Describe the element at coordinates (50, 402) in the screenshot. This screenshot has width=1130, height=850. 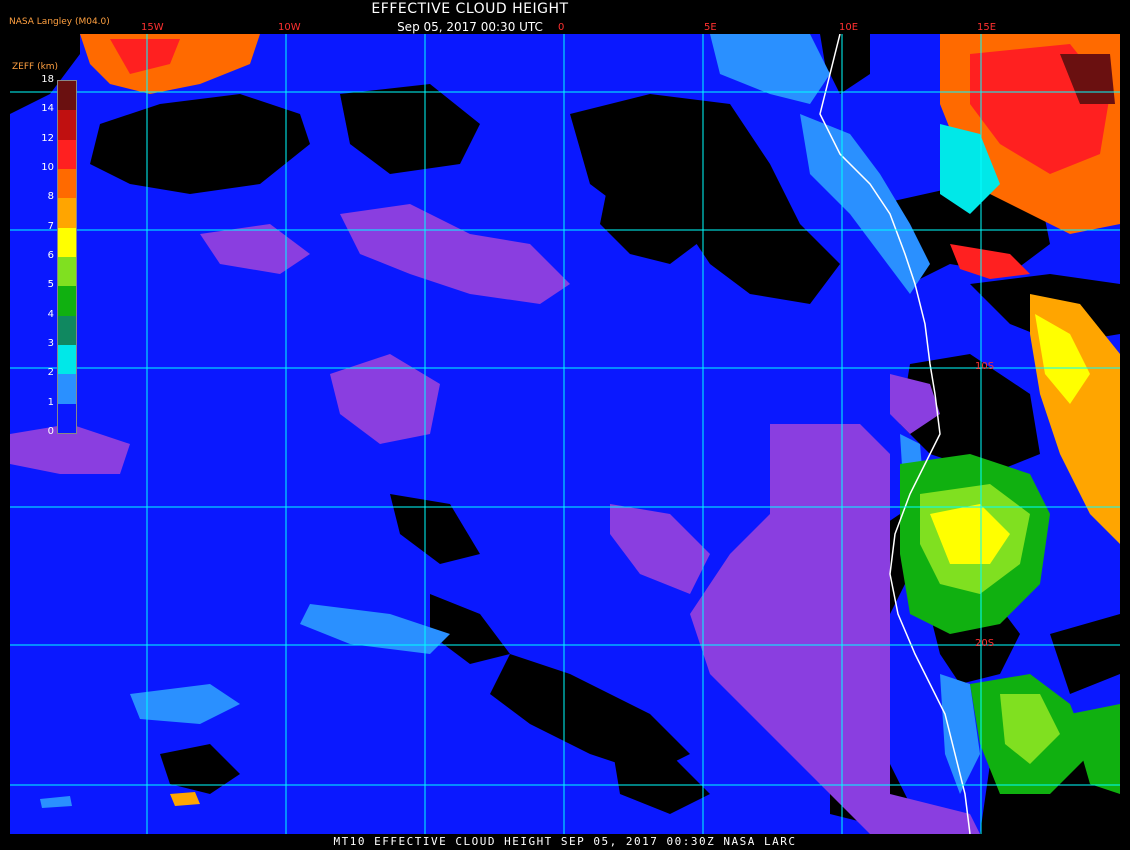
I see `colorbar-tick-label: 1` at that location.